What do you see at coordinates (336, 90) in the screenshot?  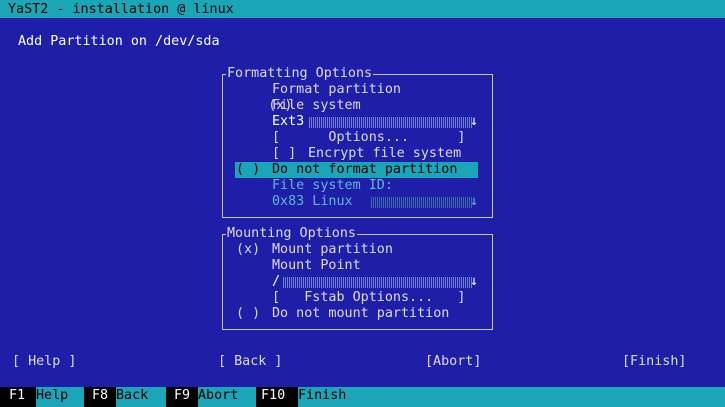 I see `format-partition-label: Format partition` at bounding box center [336, 90].